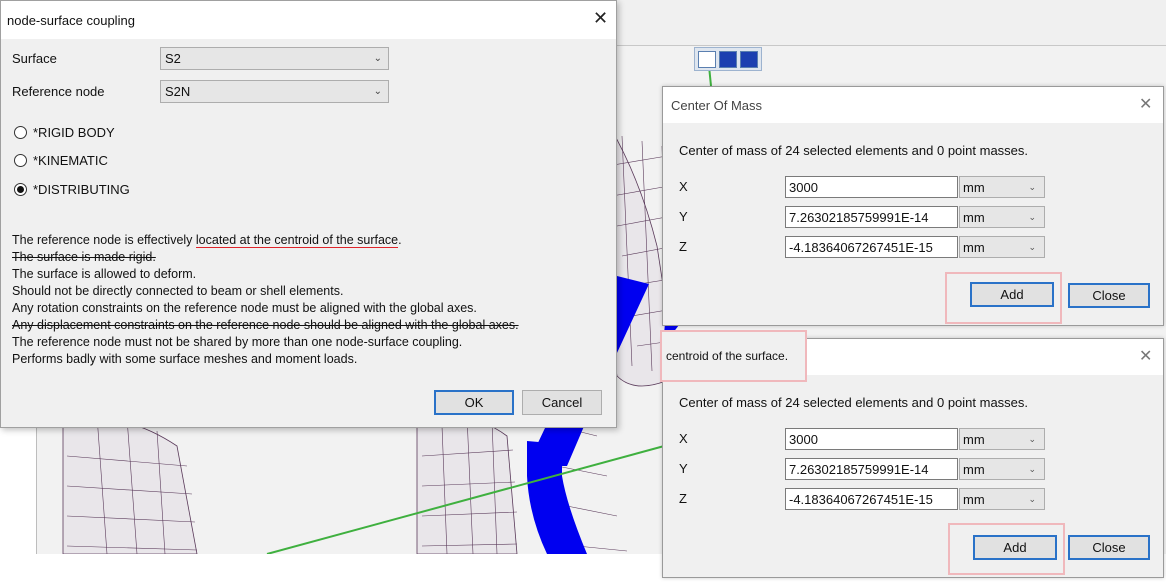 This screenshot has height=582, width=1166. I want to click on reference-node-select: S2N ⌄, so click(274, 91).